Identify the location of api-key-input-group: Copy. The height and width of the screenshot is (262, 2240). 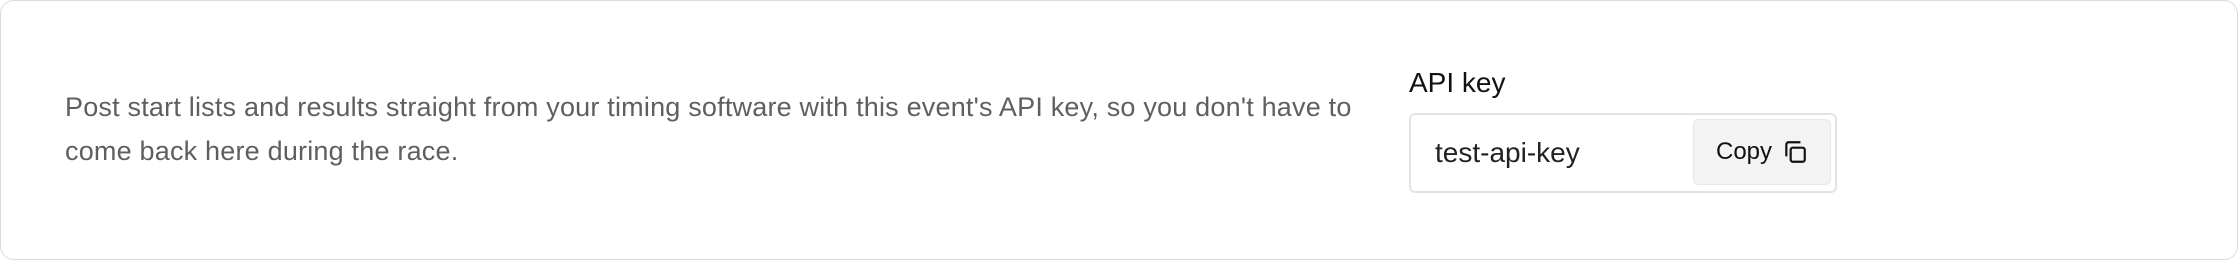
(1623, 153).